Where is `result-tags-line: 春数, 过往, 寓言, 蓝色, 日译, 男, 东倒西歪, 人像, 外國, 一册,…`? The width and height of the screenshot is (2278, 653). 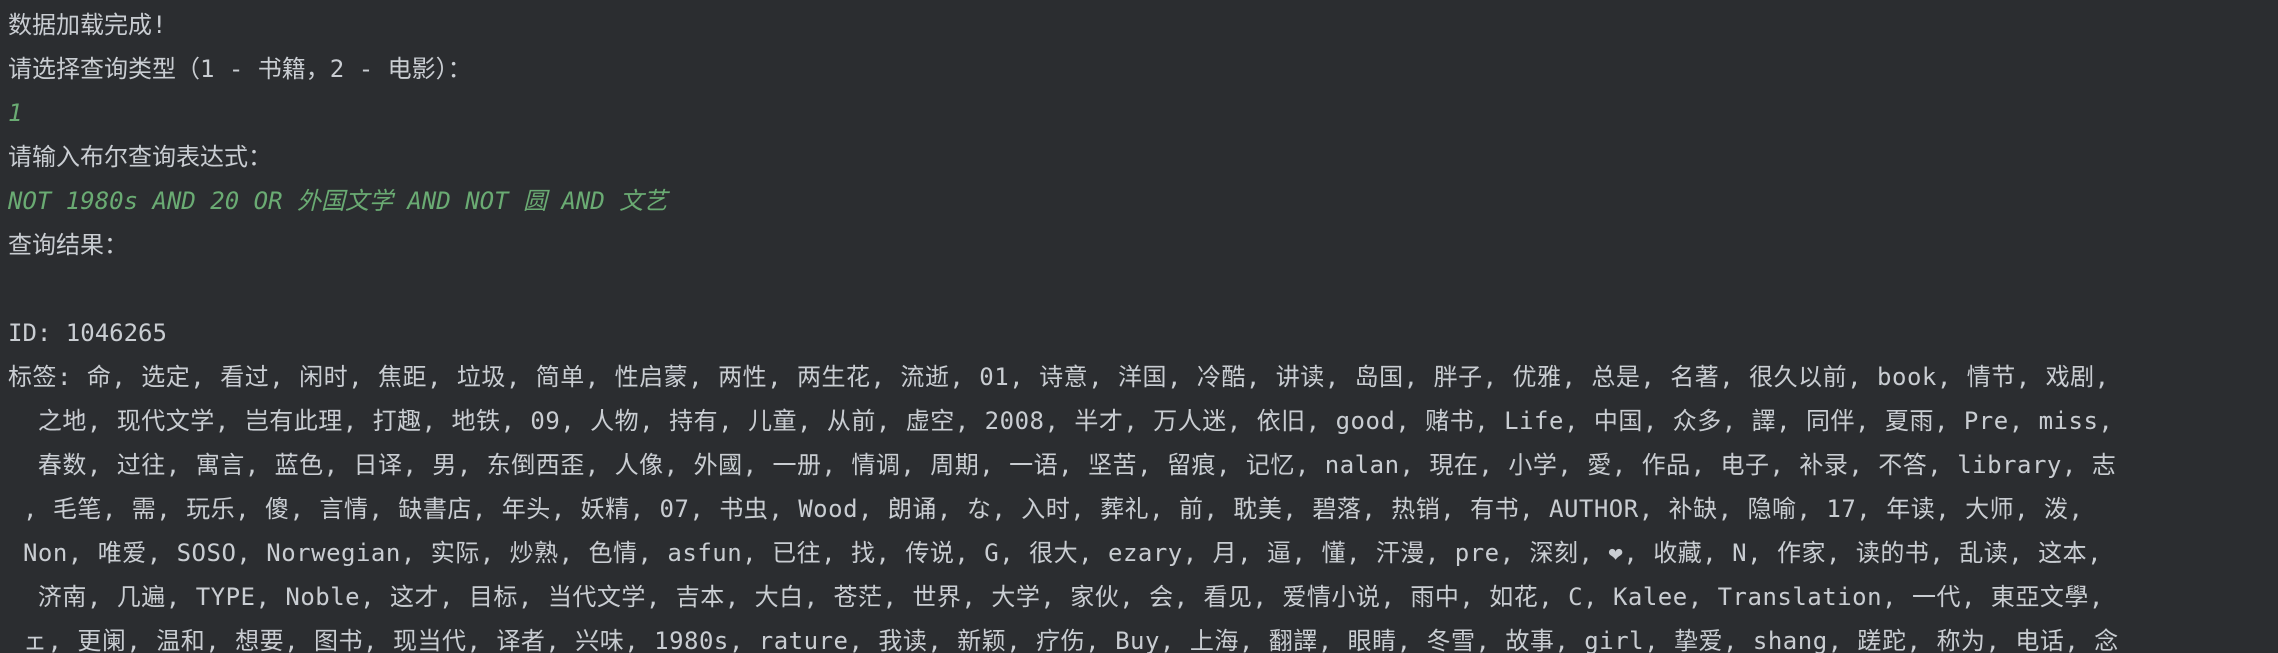 result-tags-line: 春数, 过往, 寓言, 蓝色, 日译, 男, 东倒西歪, 人像, 外國, 一册,… is located at coordinates (1062, 465).